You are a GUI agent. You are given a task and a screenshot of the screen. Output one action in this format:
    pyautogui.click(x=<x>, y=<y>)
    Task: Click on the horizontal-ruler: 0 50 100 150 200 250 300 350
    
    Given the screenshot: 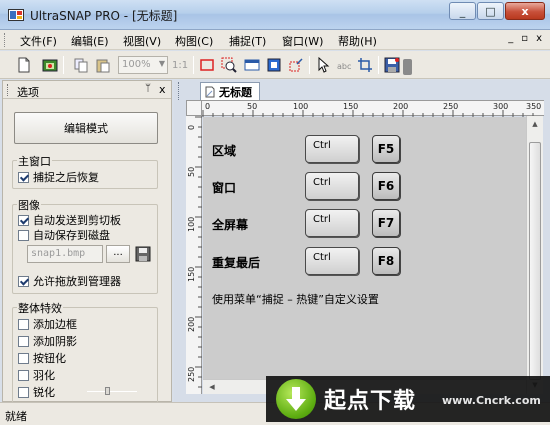 What is the action you would take?
    pyautogui.click(x=365, y=108)
    